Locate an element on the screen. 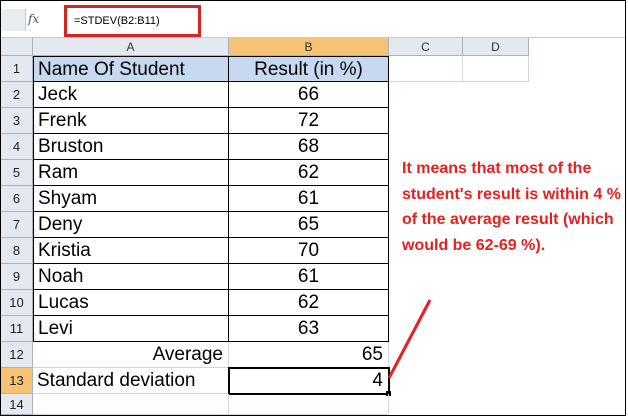  arrow-line is located at coordinates (409, 339).